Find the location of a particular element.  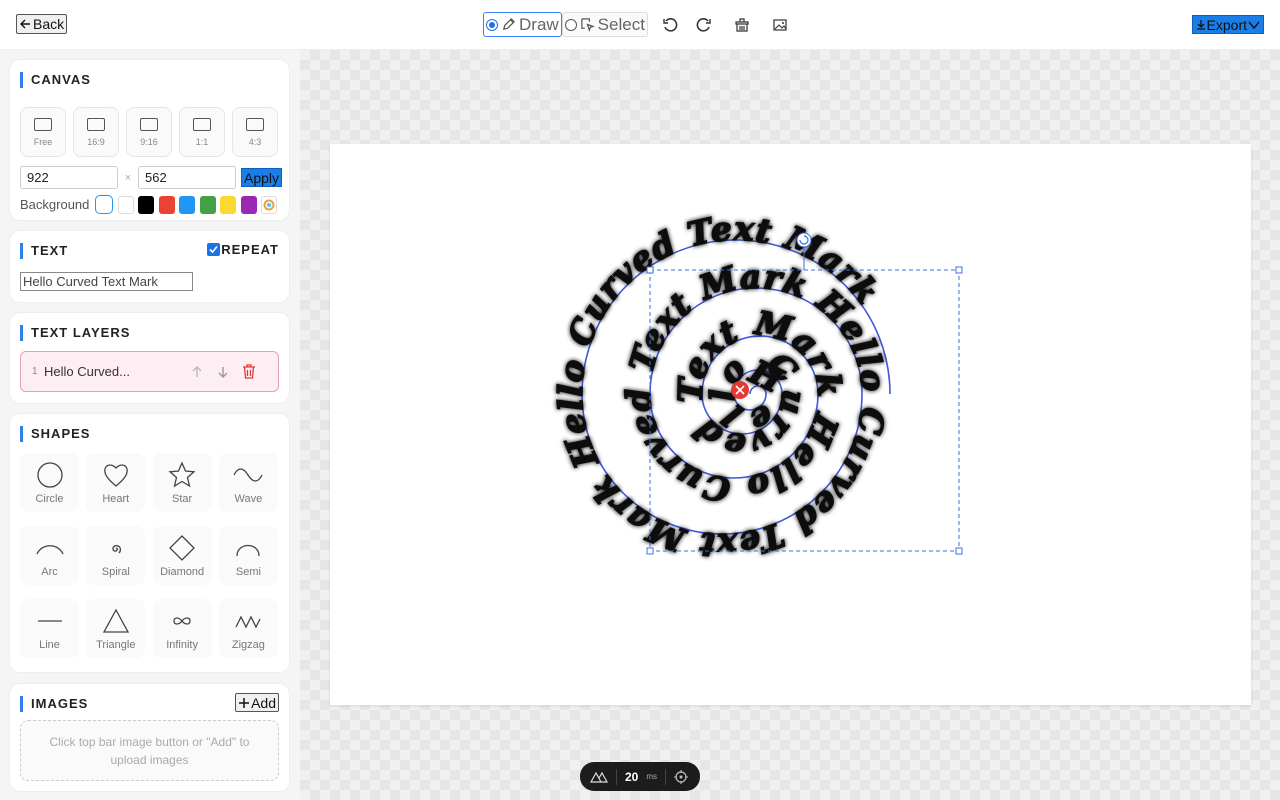

shape-semi: Semi is located at coordinates (248, 555).